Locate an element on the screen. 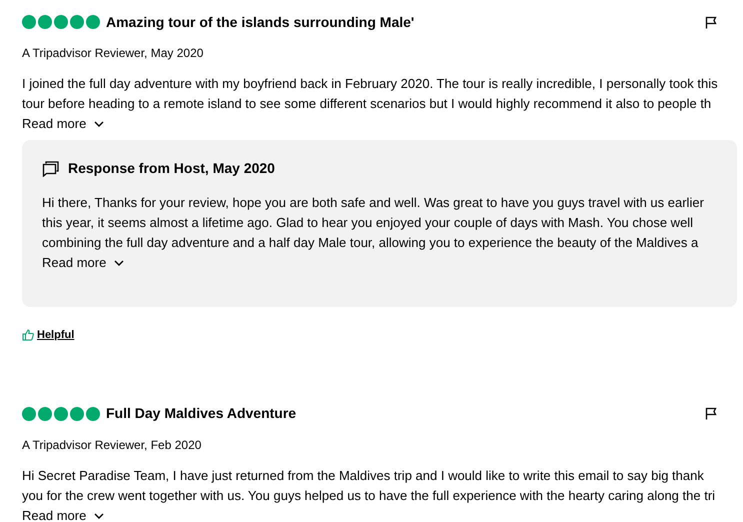 This screenshot has width=743, height=522. review-text-line: you for the crew went together with us. You guys helped us to have the full experience with the hearty caring along the tri is located at coordinates (369, 495).